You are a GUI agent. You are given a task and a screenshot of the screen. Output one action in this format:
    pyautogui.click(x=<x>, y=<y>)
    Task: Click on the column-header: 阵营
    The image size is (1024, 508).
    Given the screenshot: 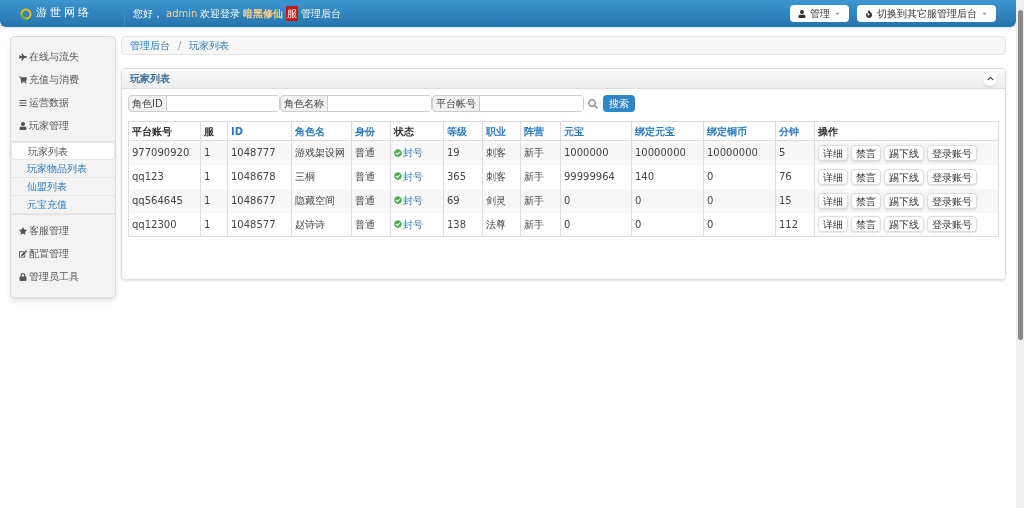 What is the action you would take?
    pyautogui.click(x=540, y=131)
    